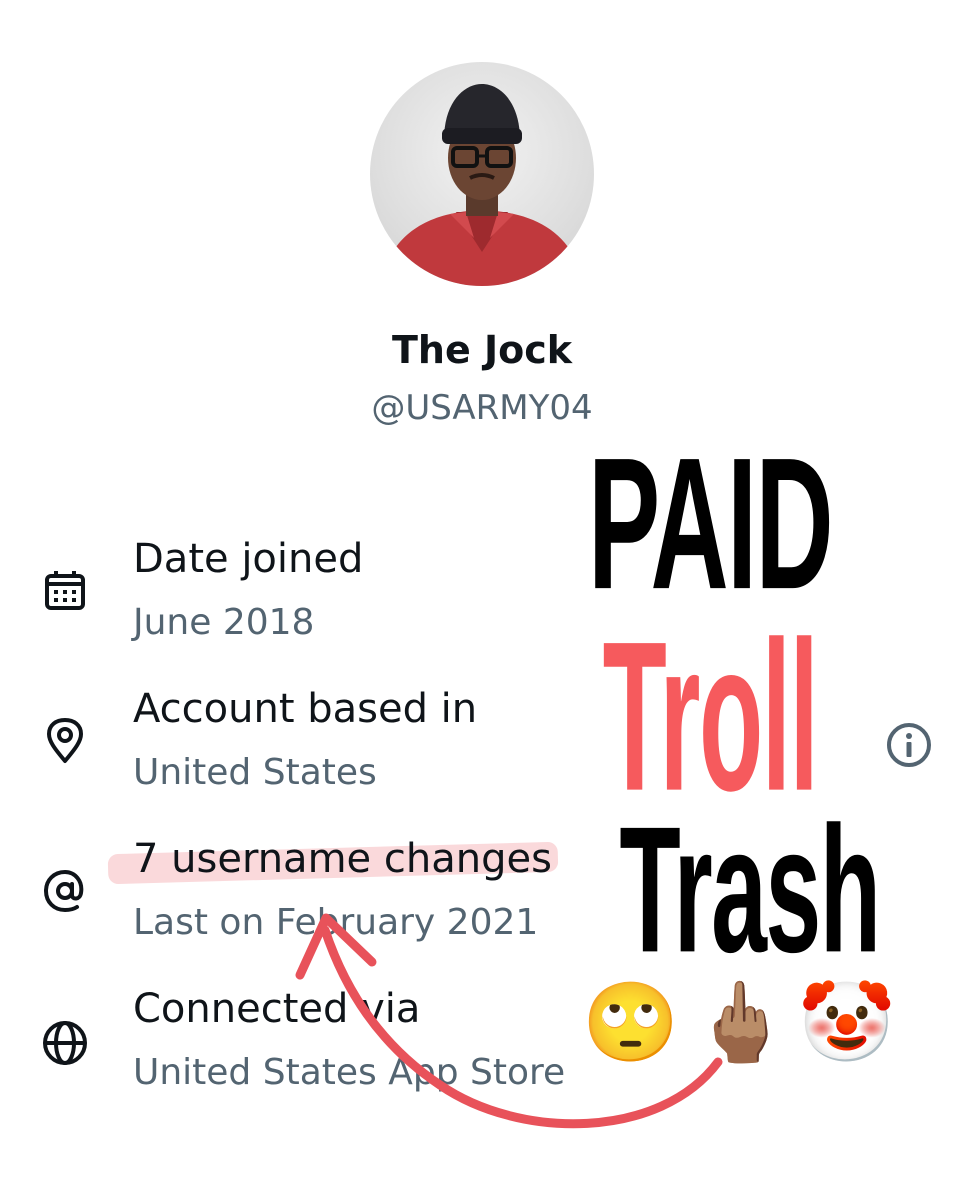 This screenshot has width=964, height=1200. What do you see at coordinates (909, 745) in the screenshot?
I see `info-icon` at bounding box center [909, 745].